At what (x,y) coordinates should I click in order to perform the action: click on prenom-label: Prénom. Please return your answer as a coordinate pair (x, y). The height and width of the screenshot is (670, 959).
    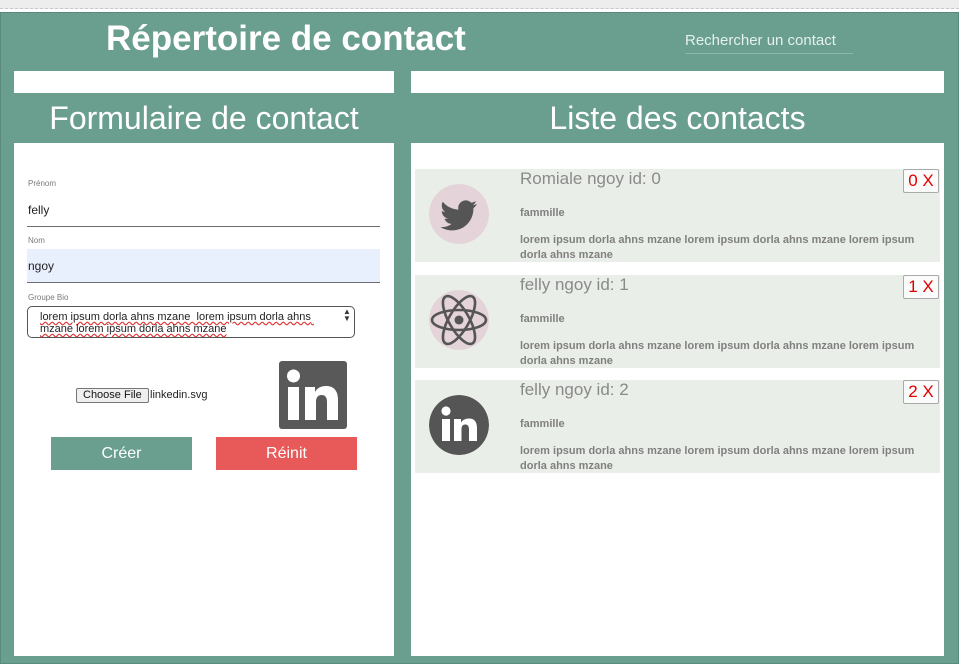
    Looking at the image, I should click on (42, 183).